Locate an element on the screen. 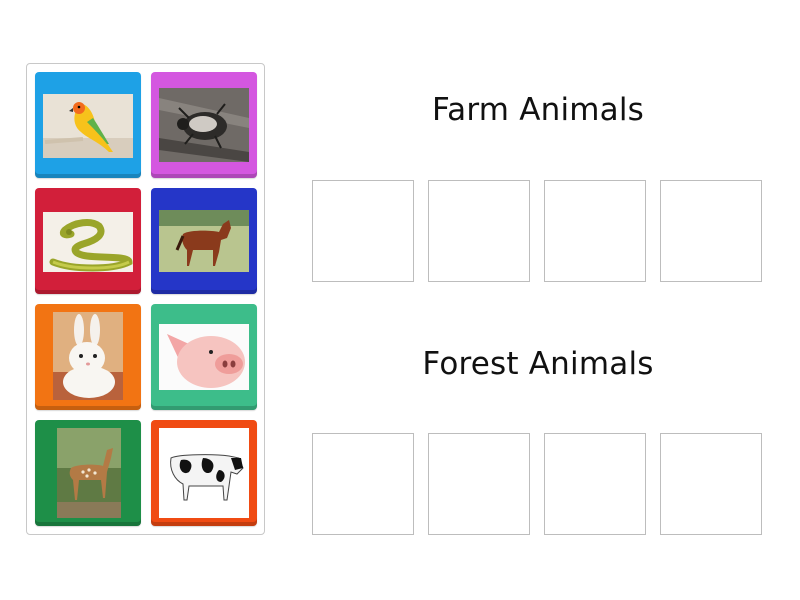 The width and height of the screenshot is (800, 600). group-title-forest: Forest Animals is located at coordinates (538, 364).